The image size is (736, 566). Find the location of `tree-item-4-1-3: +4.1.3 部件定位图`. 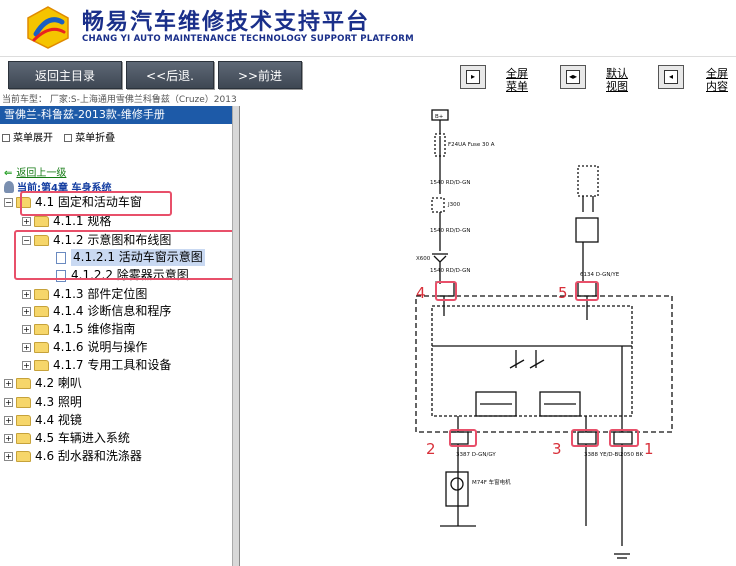

tree-item-4-1-3: +4.1.3 部件定位图 is located at coordinates (84, 294).